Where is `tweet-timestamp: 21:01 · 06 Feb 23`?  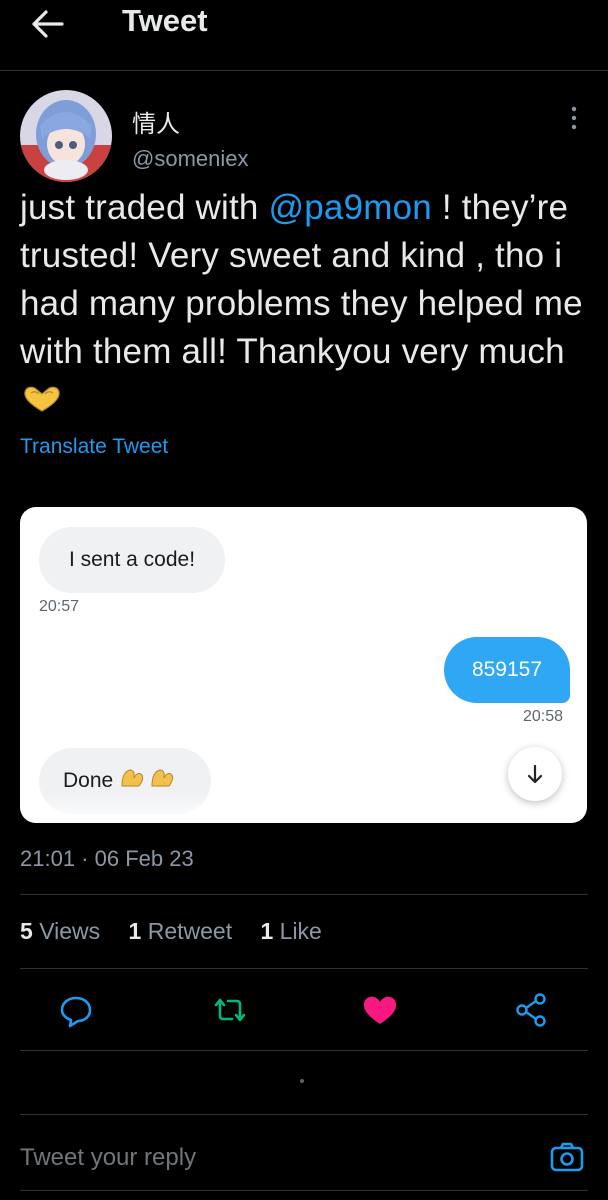 tweet-timestamp: 21:01 · 06 Feb 23 is located at coordinates (107, 858).